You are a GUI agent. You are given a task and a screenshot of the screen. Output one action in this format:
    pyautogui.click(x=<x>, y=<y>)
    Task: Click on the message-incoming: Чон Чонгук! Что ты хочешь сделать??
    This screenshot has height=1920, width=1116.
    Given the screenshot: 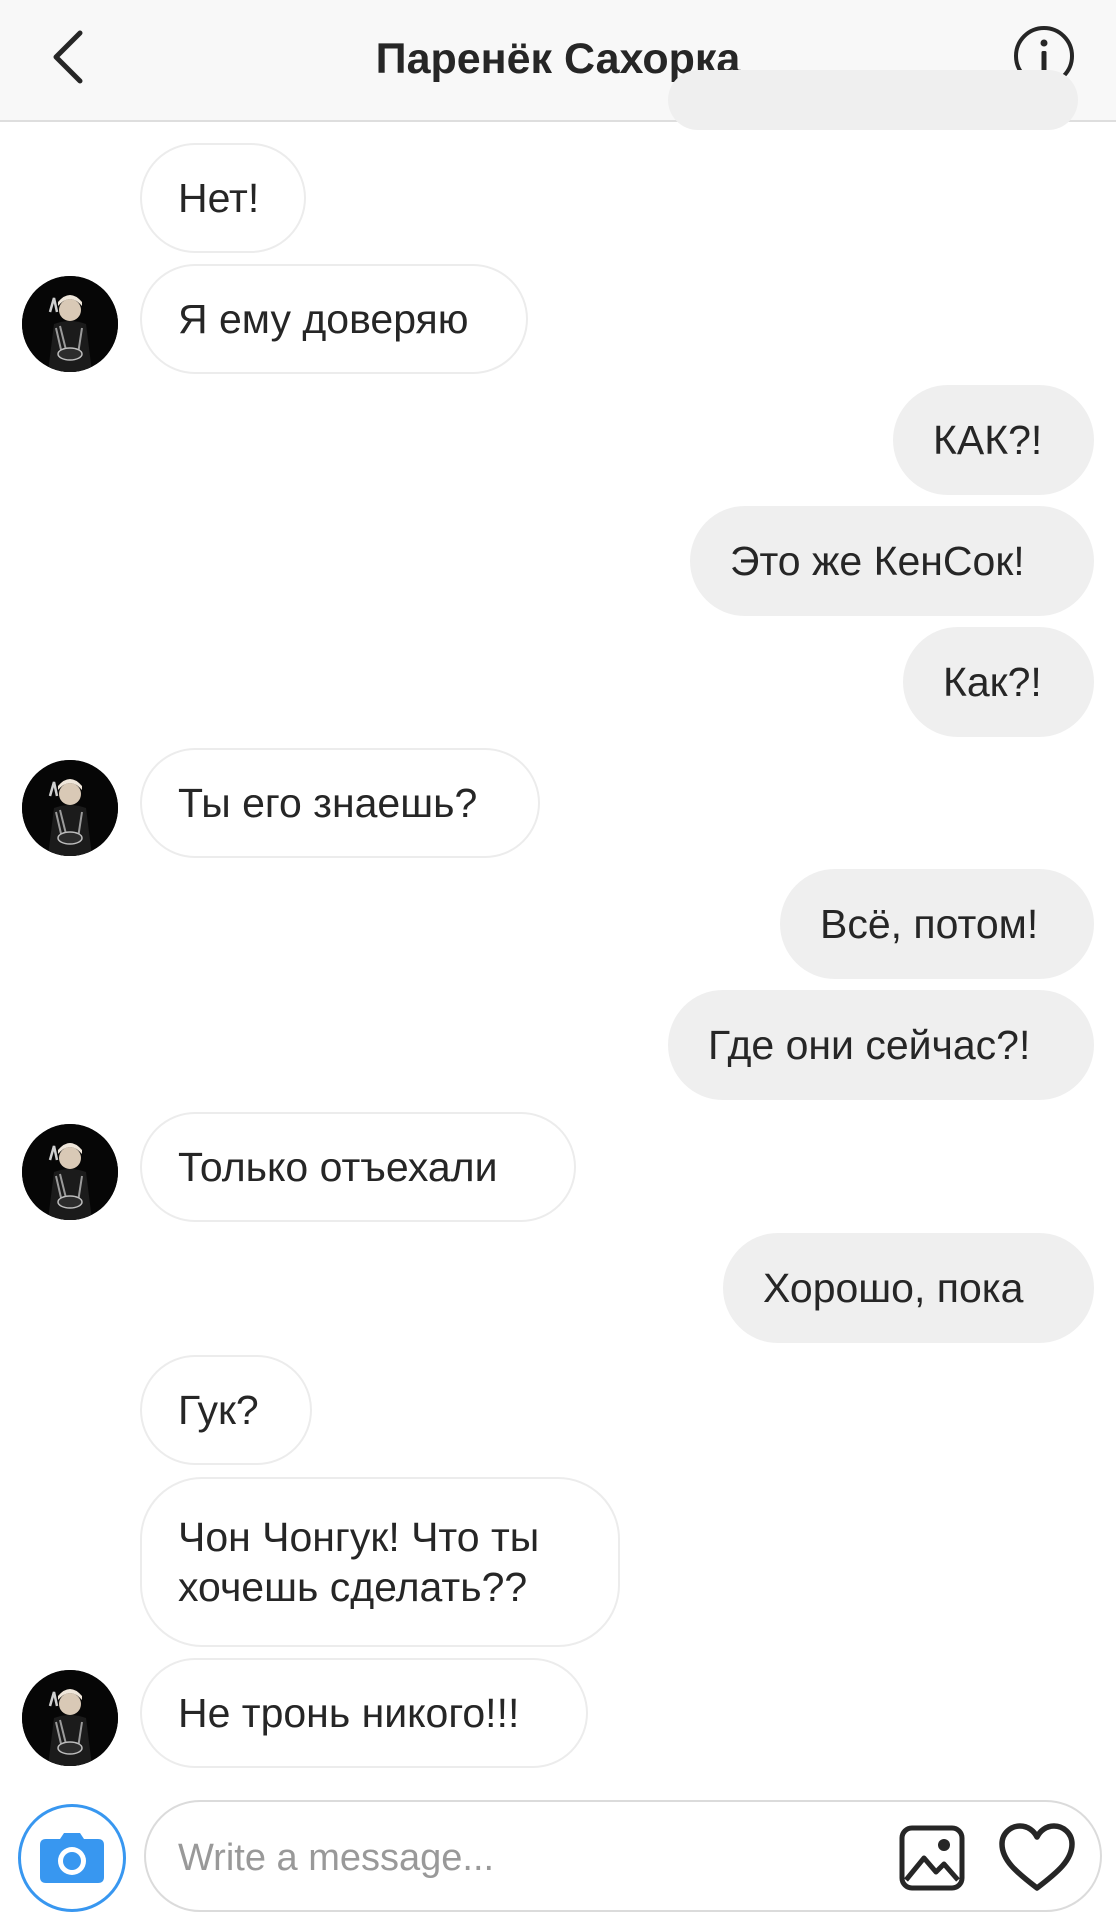 What is the action you would take?
    pyautogui.click(x=380, y=1562)
    